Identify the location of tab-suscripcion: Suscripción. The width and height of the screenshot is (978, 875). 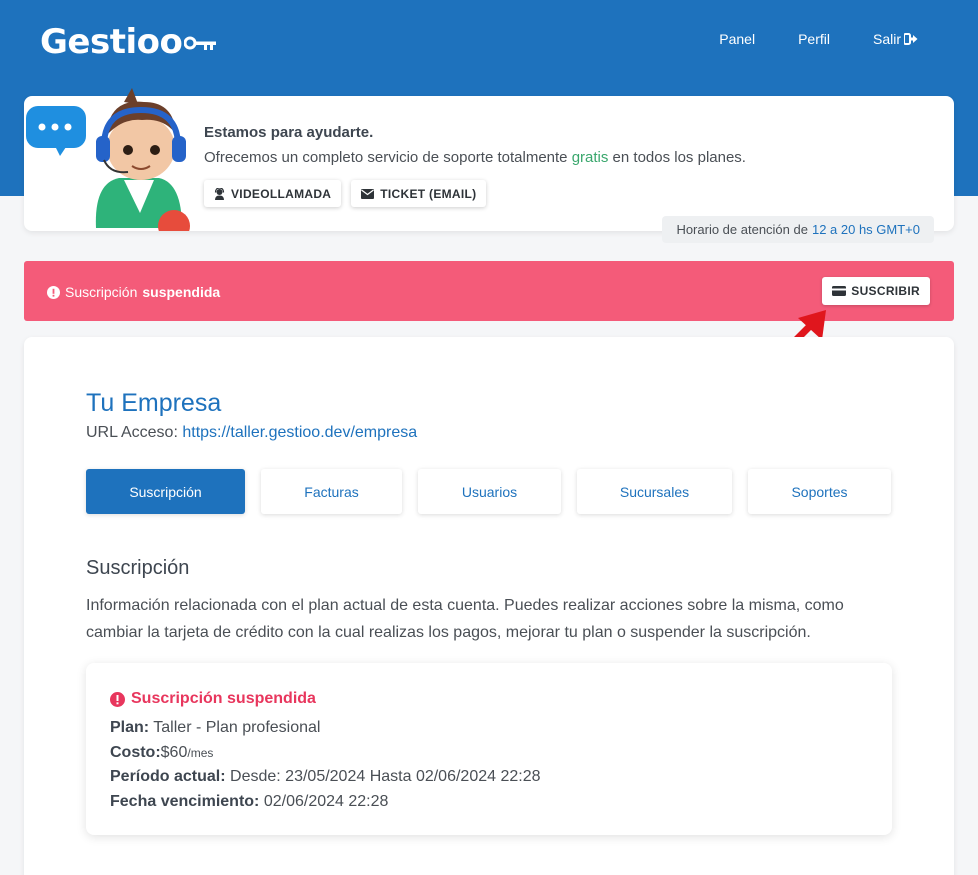
(165, 491).